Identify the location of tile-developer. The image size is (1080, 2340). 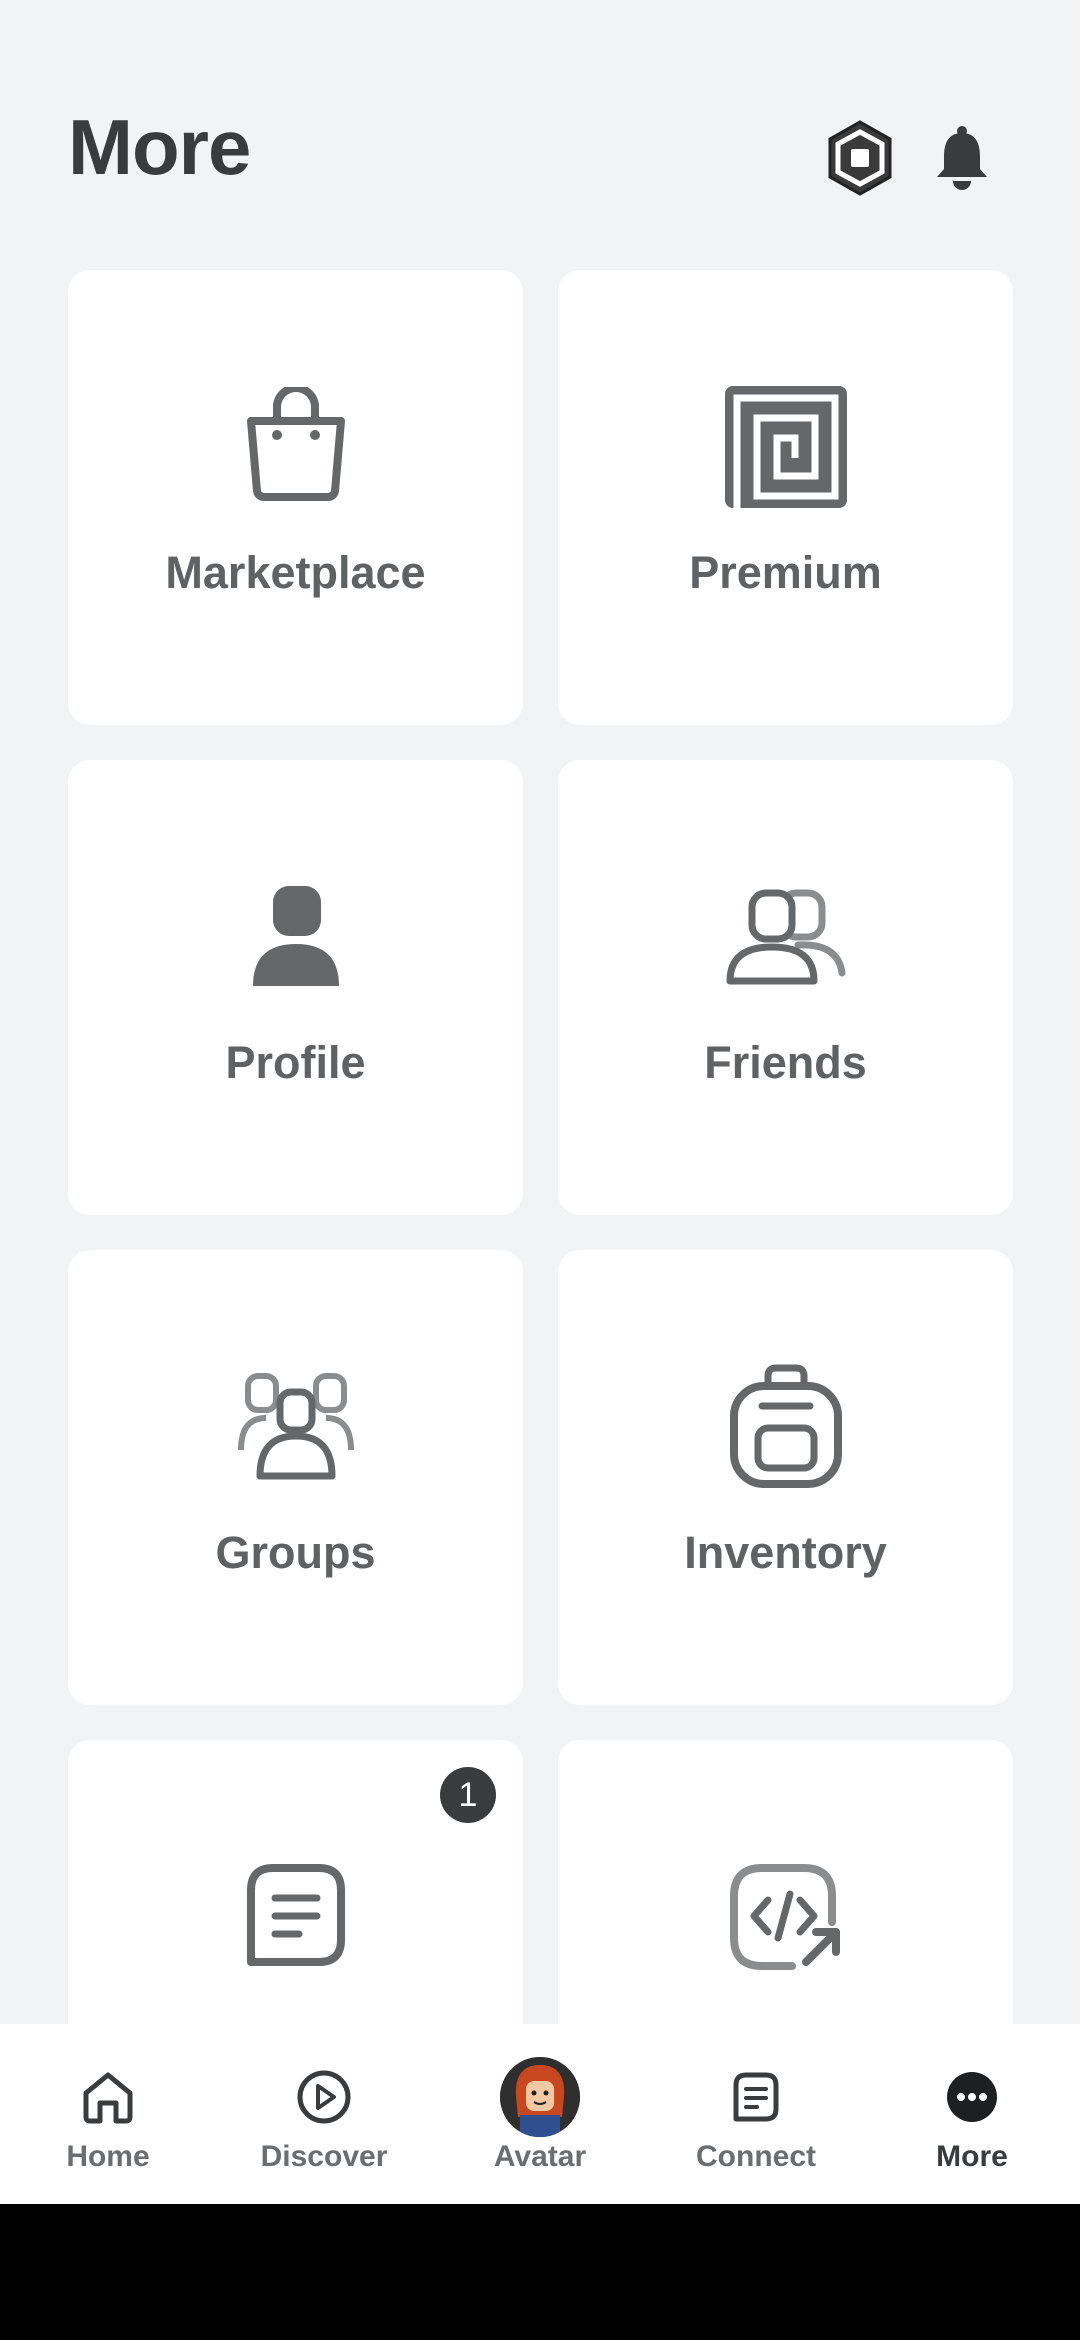
(785, 1882).